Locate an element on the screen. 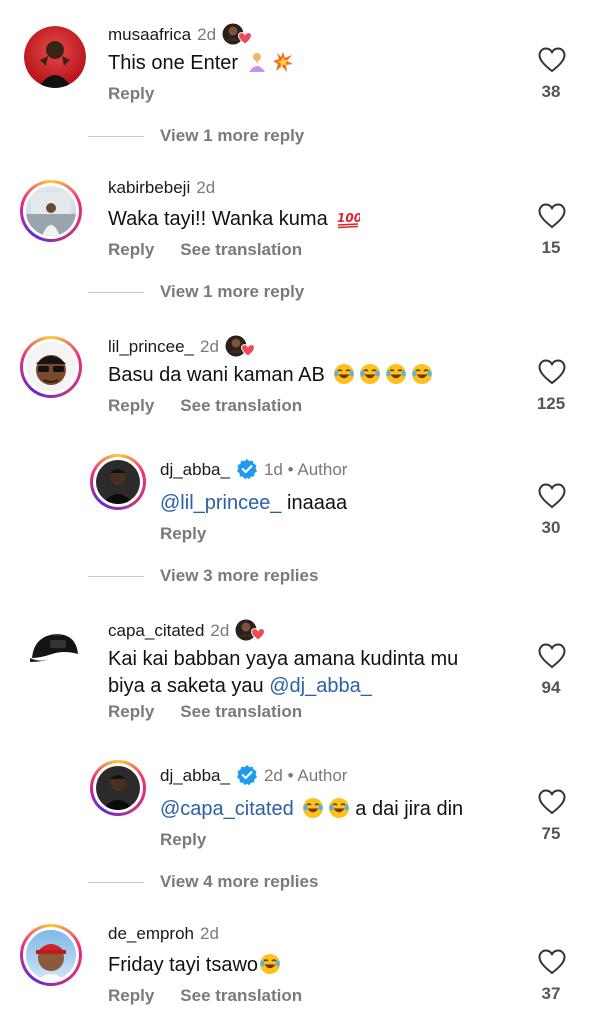 The width and height of the screenshot is (598, 1024). comment-text: @lil_princee_ inaaaa is located at coordinates (253, 503).